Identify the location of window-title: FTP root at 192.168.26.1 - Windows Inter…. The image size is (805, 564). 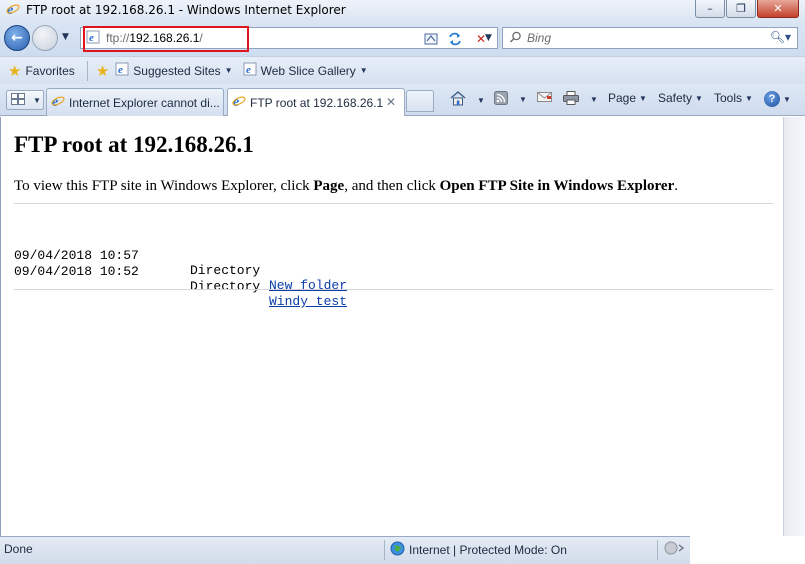
(186, 10).